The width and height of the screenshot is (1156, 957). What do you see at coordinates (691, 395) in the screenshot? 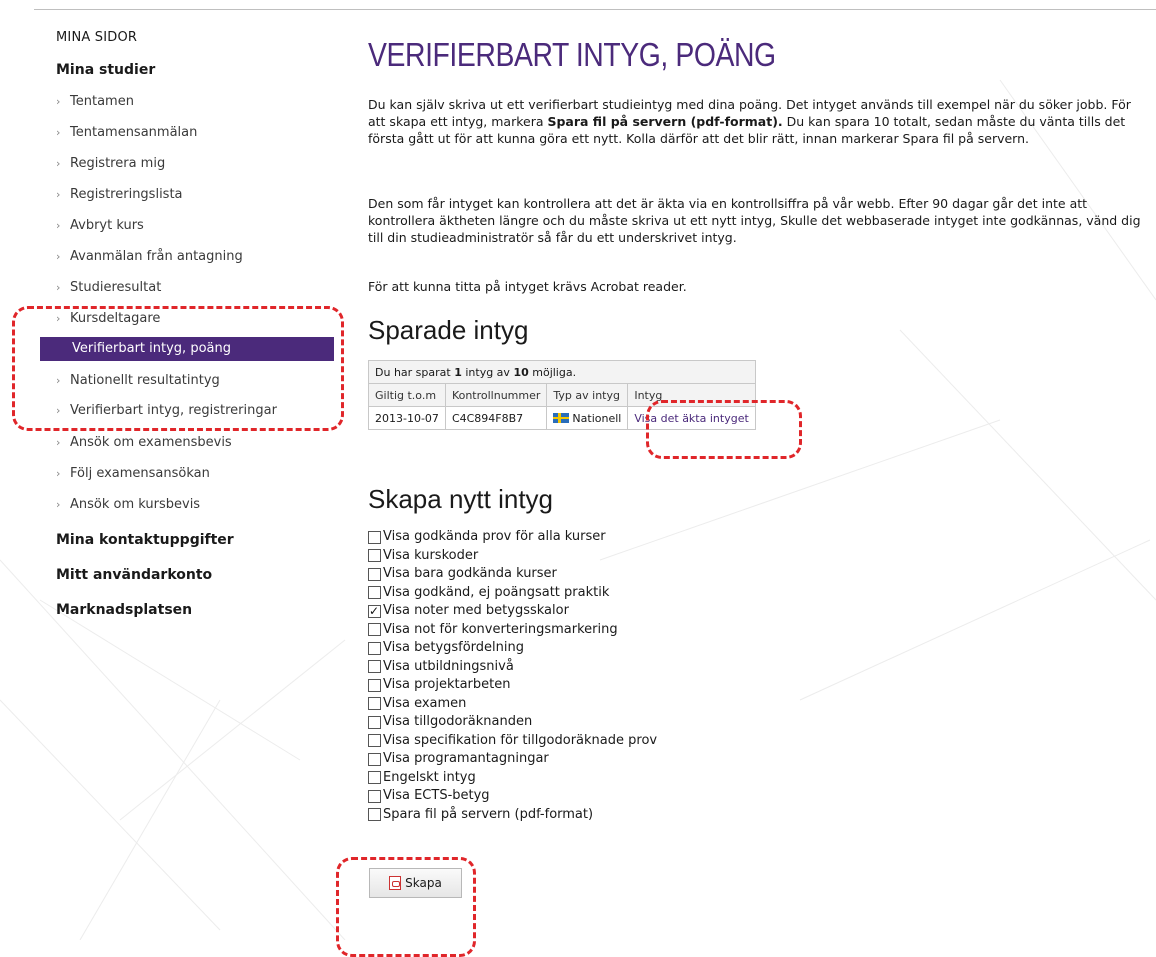
I see `column-header-cert: Intyg` at bounding box center [691, 395].